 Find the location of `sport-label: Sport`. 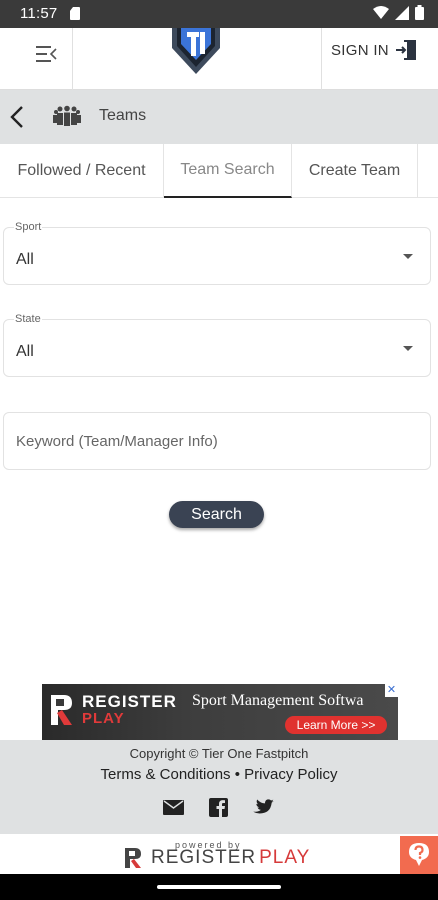

sport-label: Sport is located at coordinates (28, 227).